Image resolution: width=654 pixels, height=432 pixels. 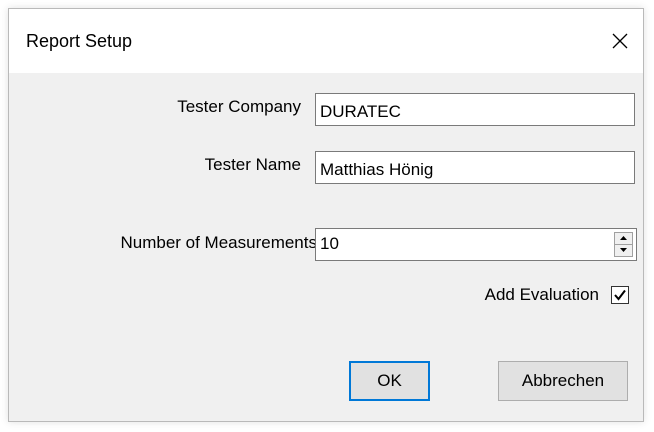 I want to click on close-icon, so click(x=620, y=41).